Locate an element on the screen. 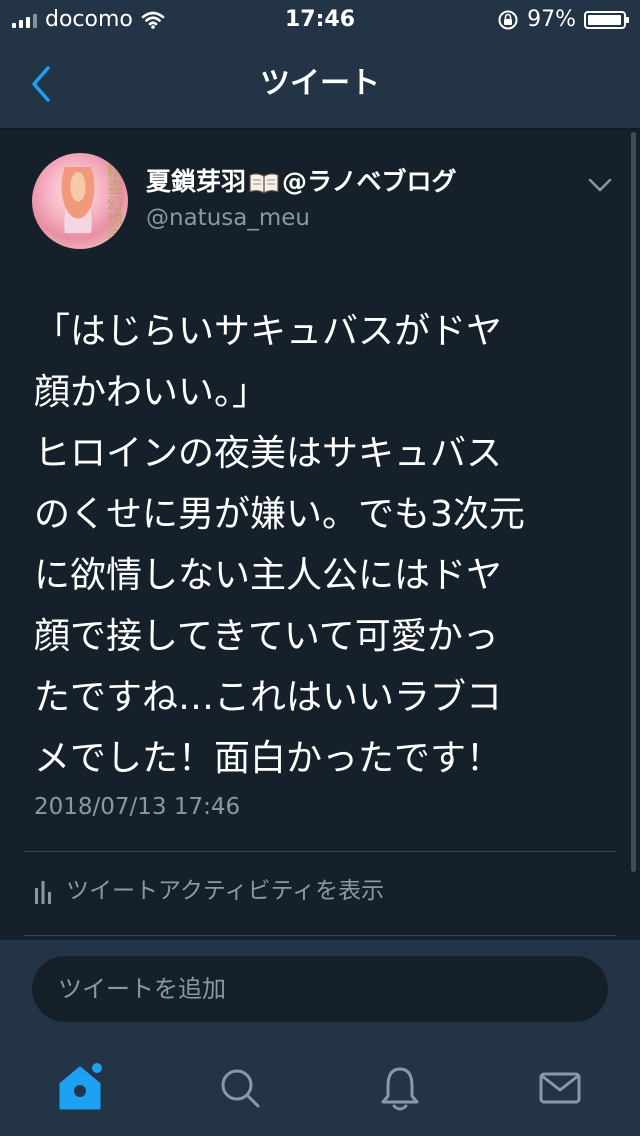 Image resolution: width=640 pixels, height=1136 pixels. chevron-down-icon is located at coordinates (600, 185).